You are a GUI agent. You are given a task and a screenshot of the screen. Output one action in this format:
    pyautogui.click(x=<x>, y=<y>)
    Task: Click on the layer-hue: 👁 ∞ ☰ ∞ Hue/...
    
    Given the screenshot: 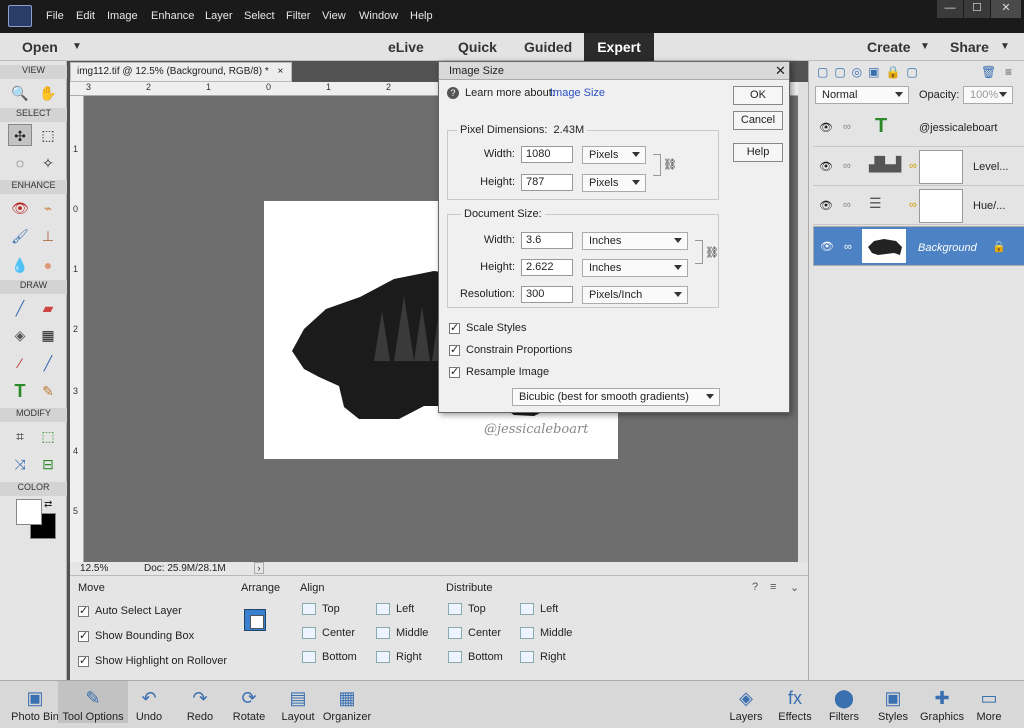 What is the action you would take?
    pyautogui.click(x=918, y=206)
    